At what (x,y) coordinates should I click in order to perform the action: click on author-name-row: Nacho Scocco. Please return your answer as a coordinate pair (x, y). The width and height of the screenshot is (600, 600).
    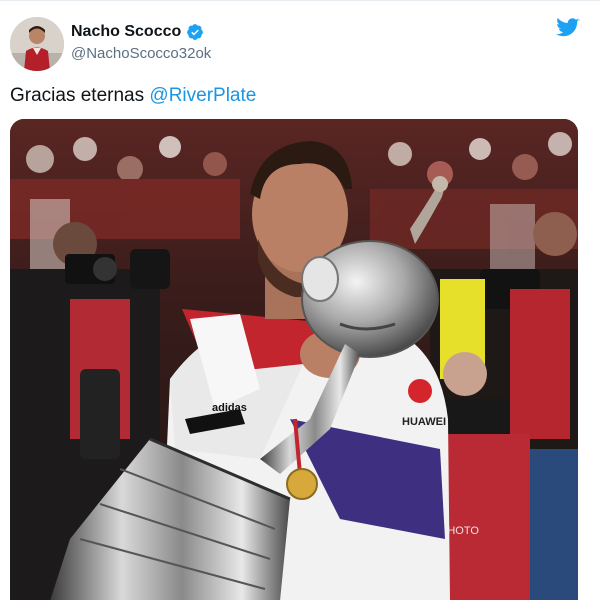
    Looking at the image, I should click on (137, 32).